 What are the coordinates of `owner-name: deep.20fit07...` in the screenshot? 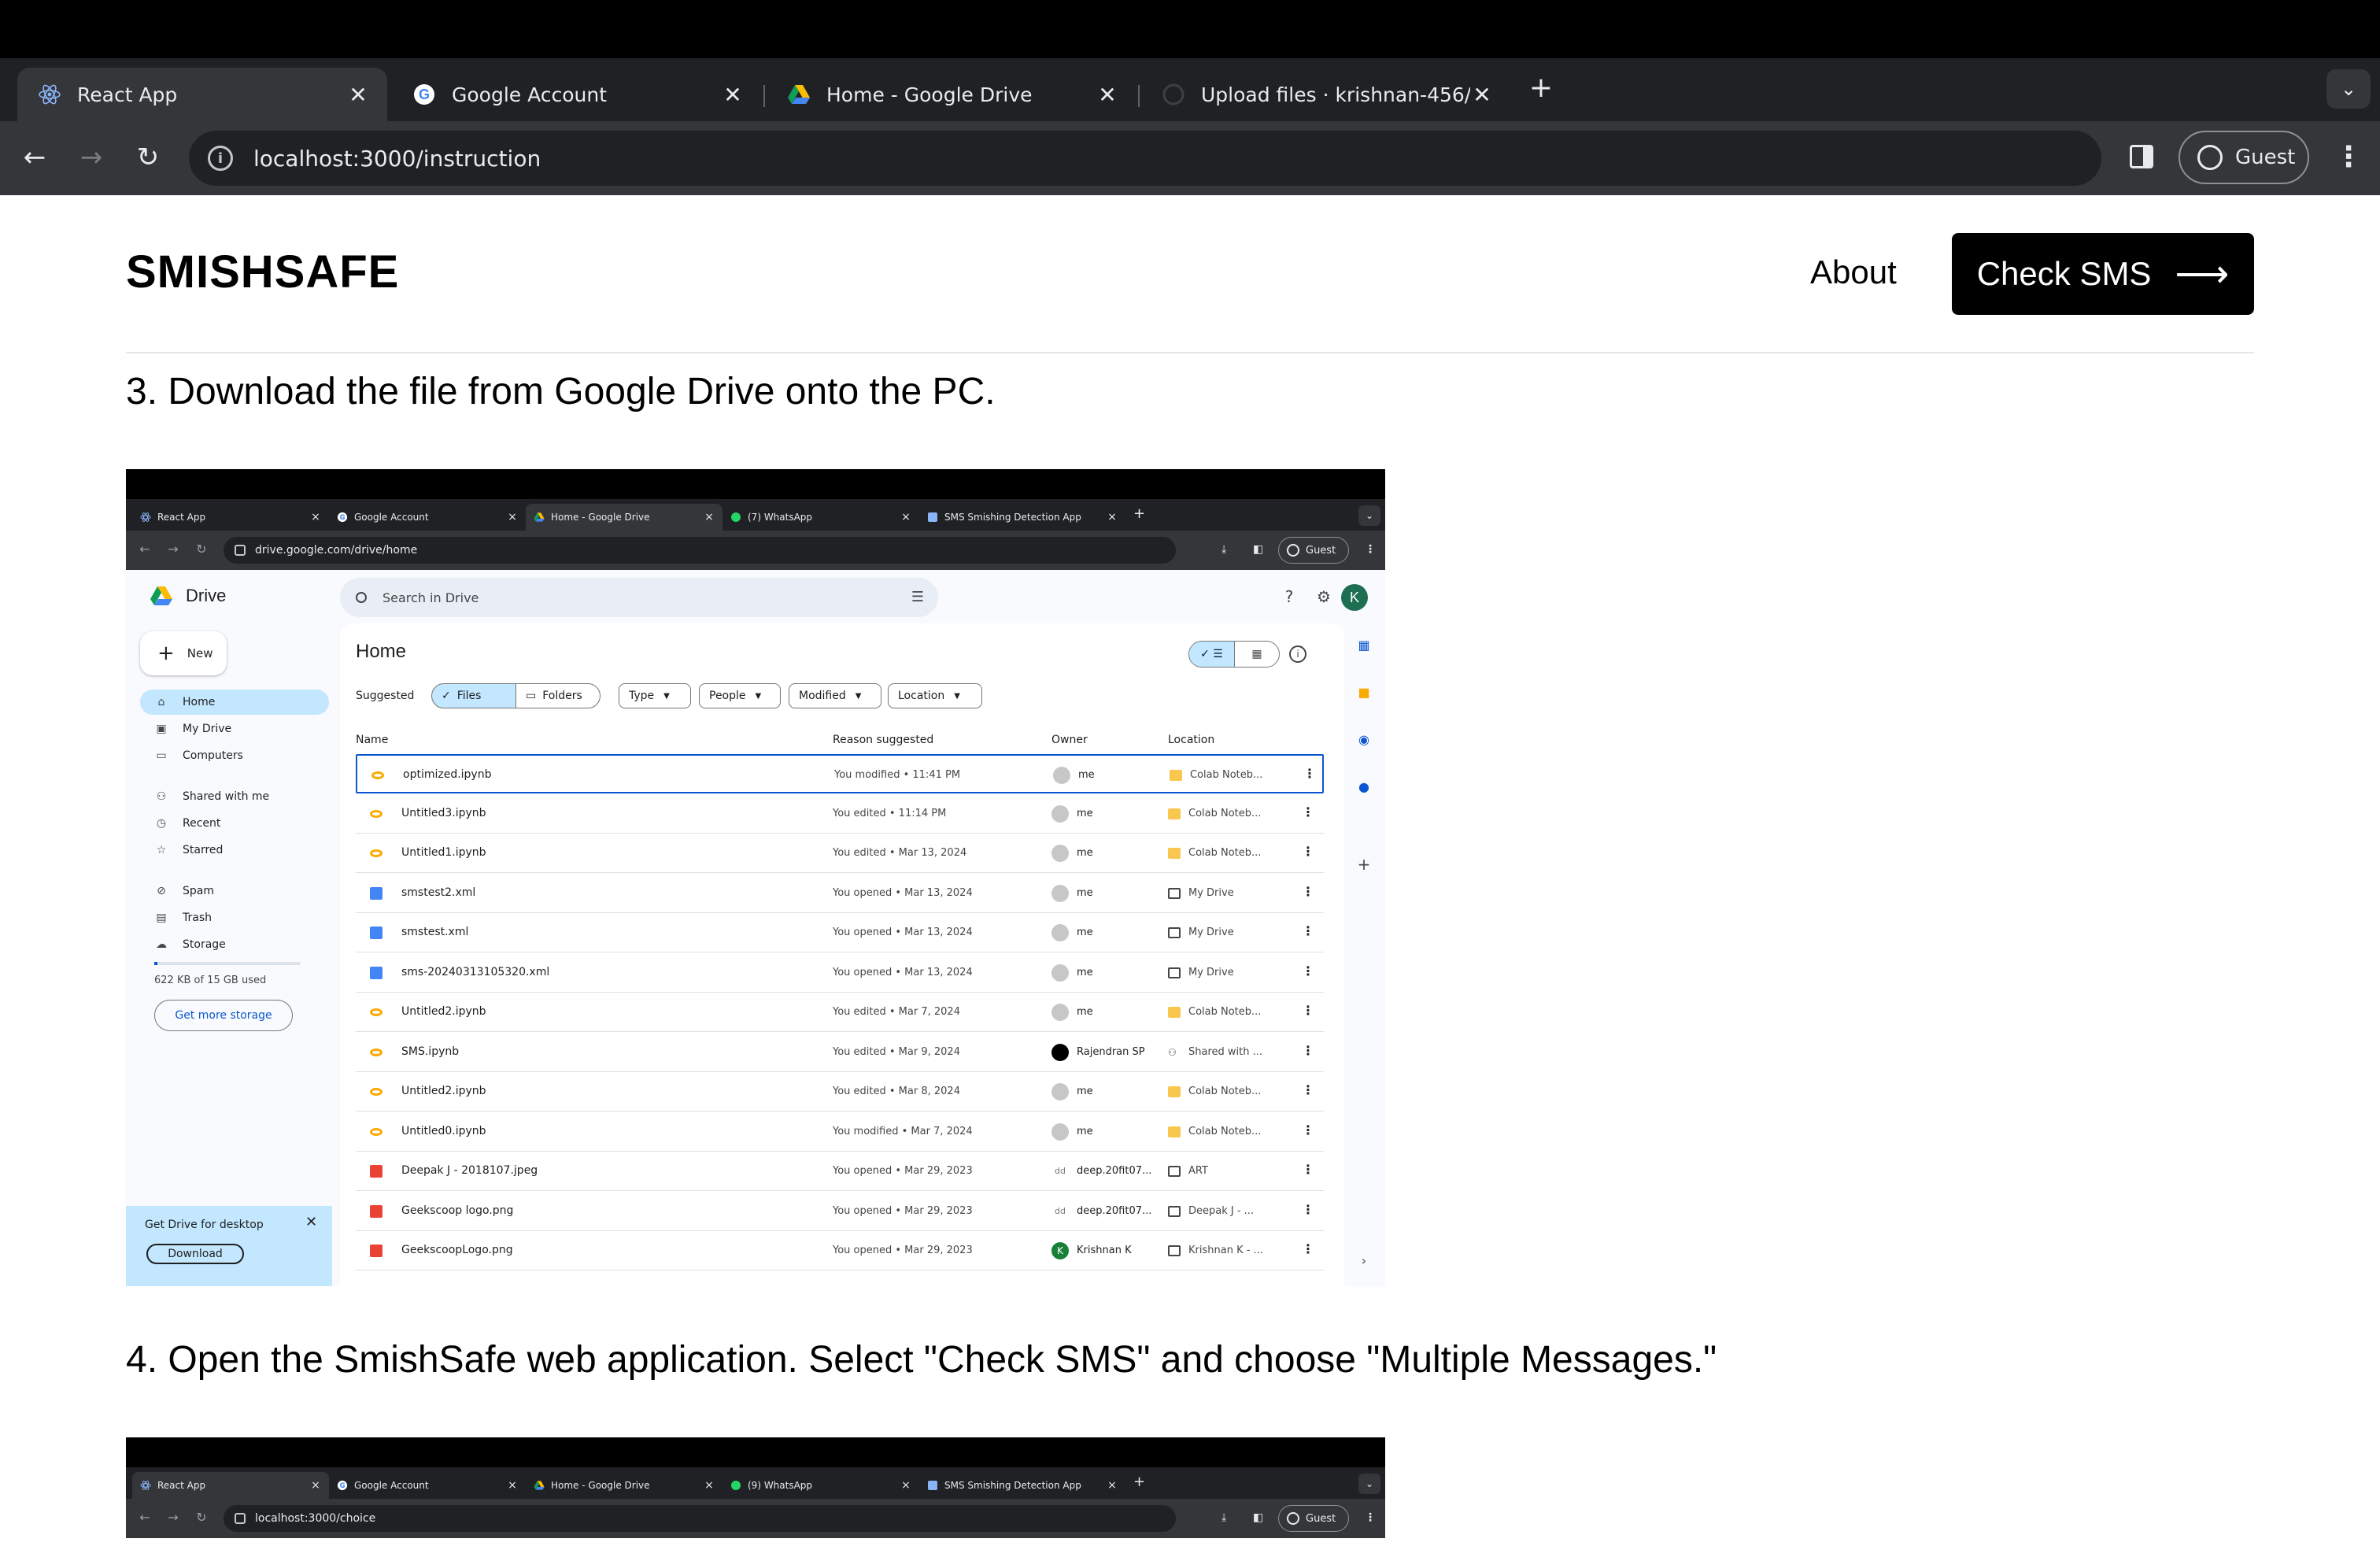 It's located at (1114, 1210).